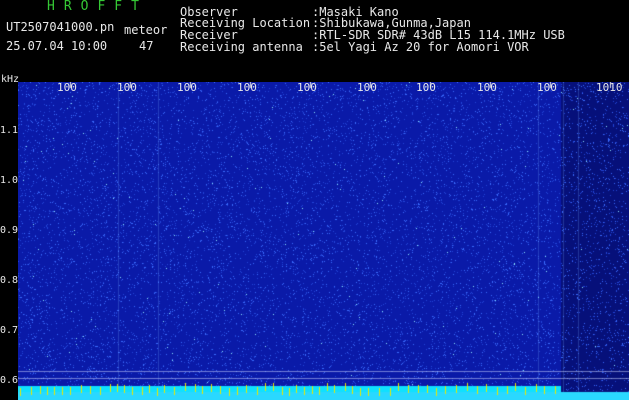  I want to click on meteor-count: 47, so click(146, 46).